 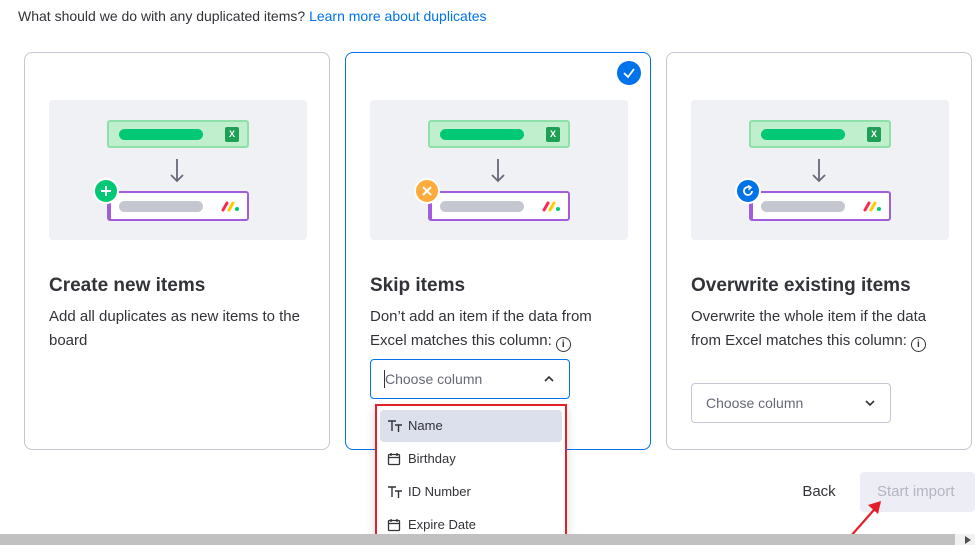 I want to click on skip-items-illustration: X, so click(x=499, y=170).